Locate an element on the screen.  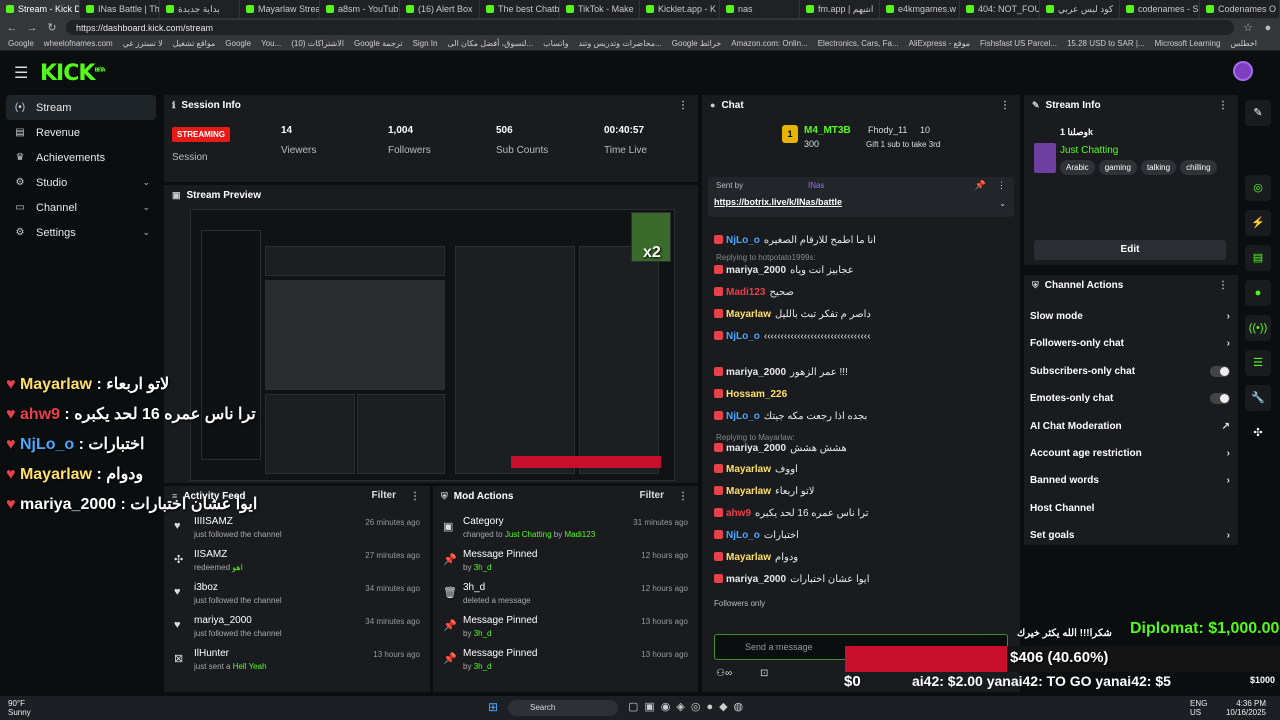
second-gifter-name: Fhody_11 is located at coordinates (887, 130).